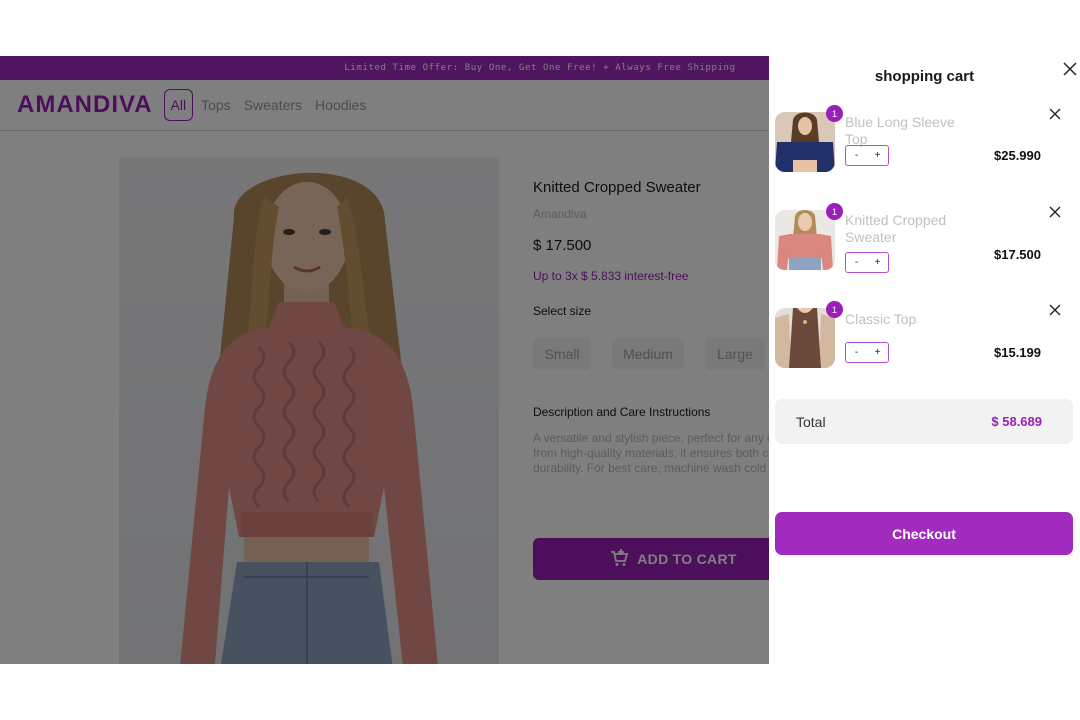  What do you see at coordinates (905, 319) in the screenshot?
I see `cart-item-name: Classic Top` at bounding box center [905, 319].